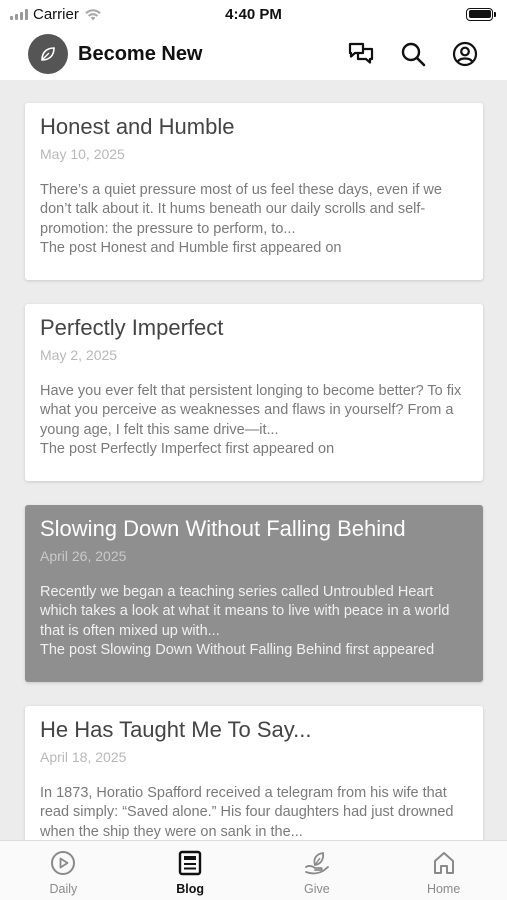  Describe the element at coordinates (93, 14) in the screenshot. I see `wifi-icon` at that location.